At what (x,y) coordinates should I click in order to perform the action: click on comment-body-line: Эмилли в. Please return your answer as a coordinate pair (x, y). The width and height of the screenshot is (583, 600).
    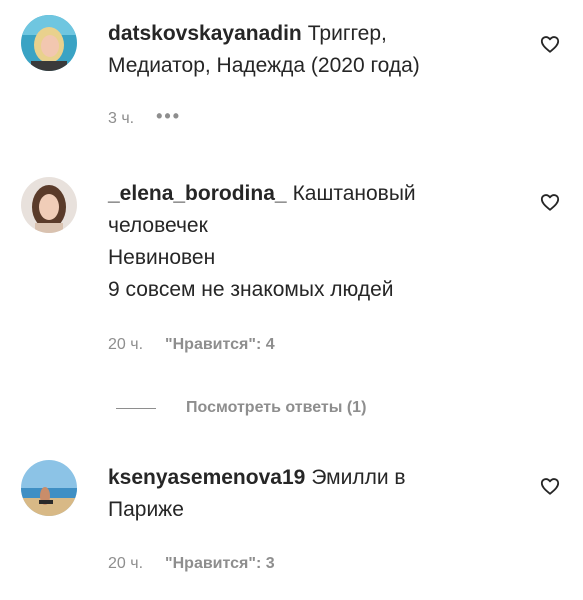
    Looking at the image, I should click on (358, 477).